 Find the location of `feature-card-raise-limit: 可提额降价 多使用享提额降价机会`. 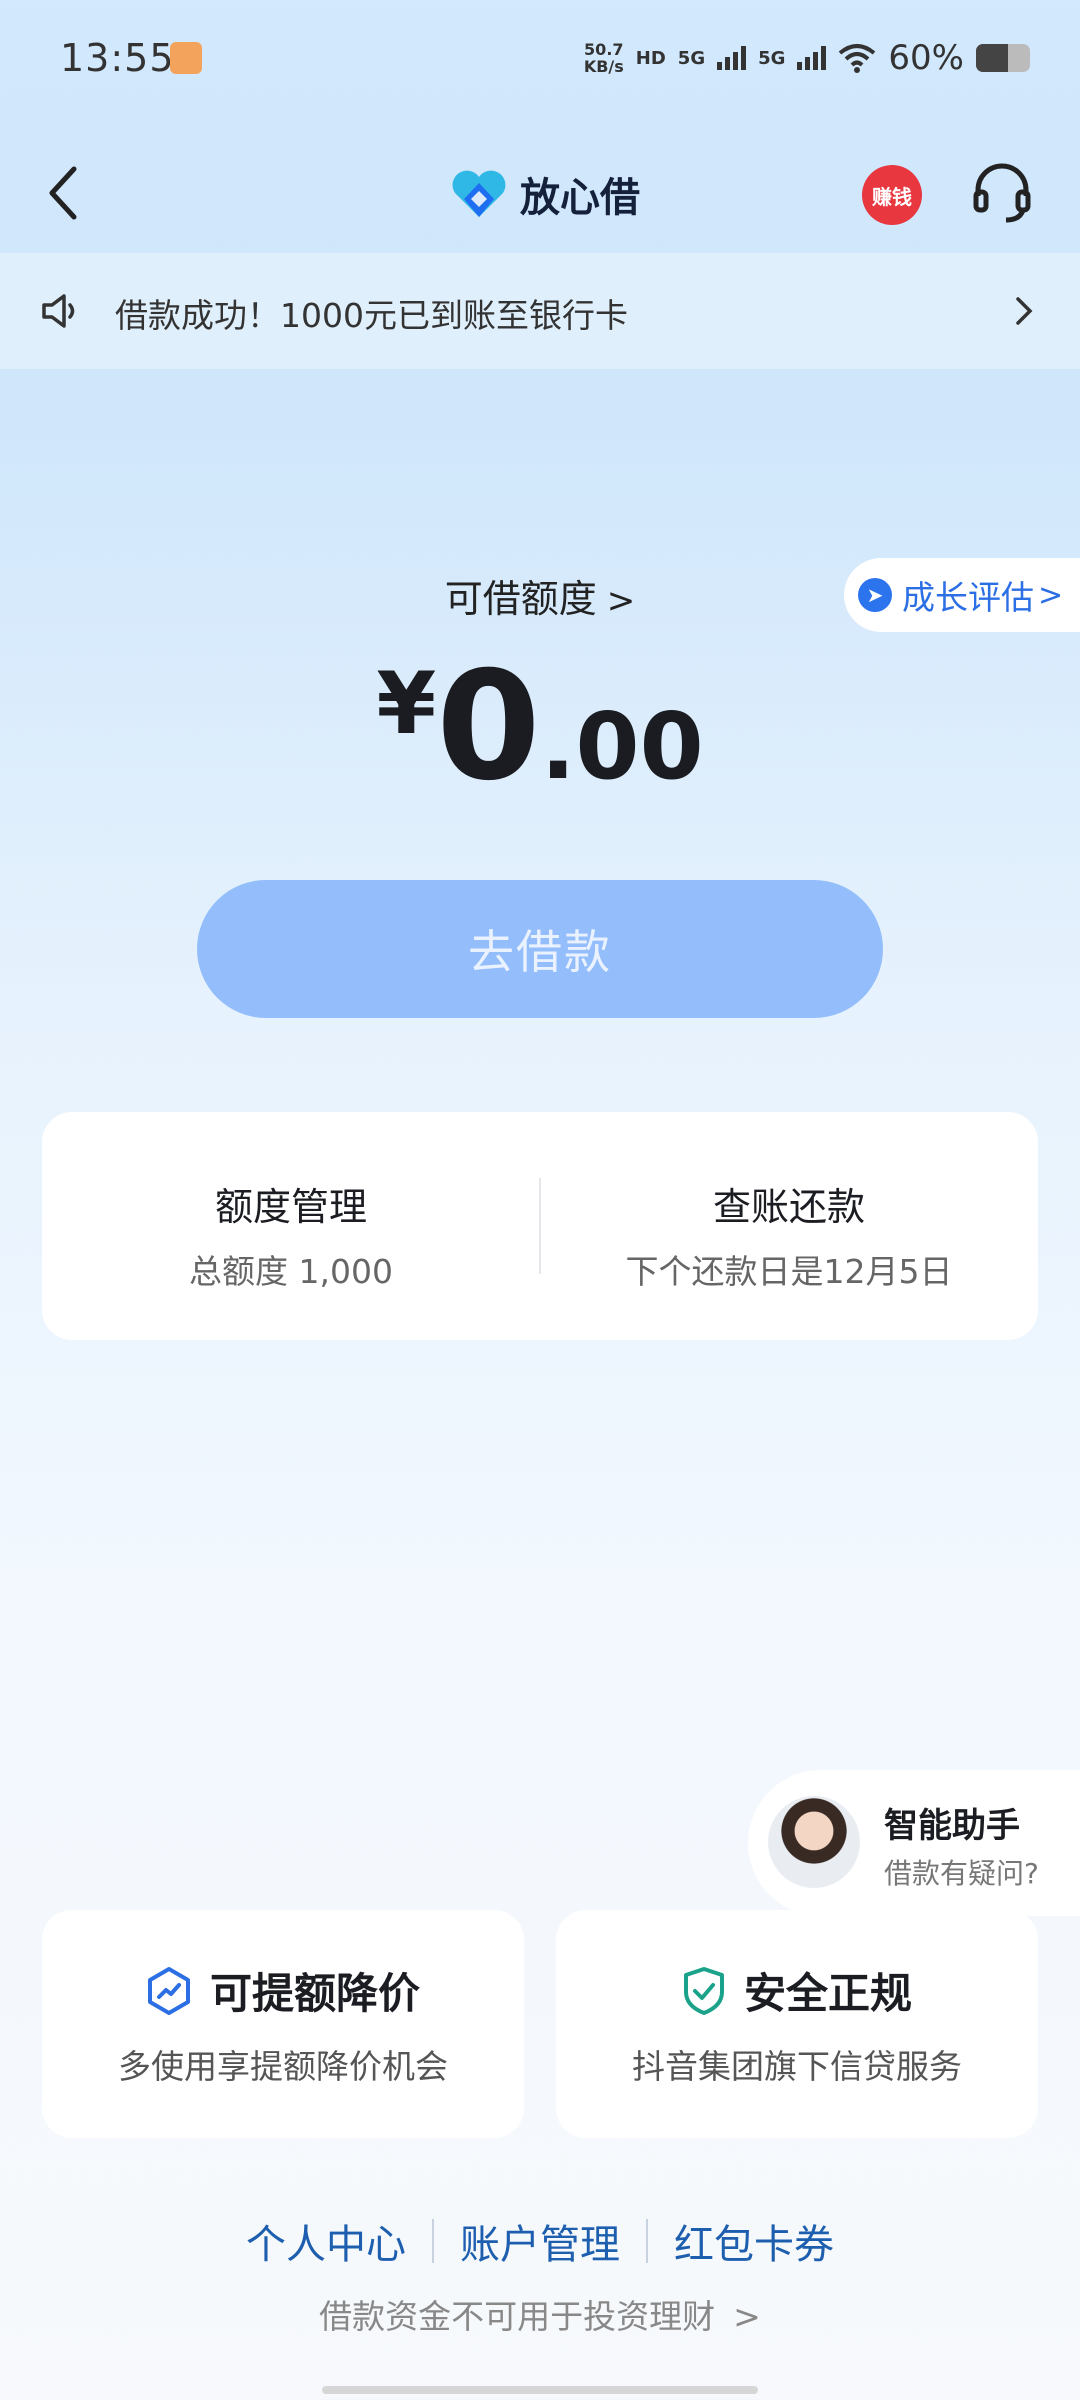

feature-card-raise-limit: 可提额降价 多使用享提额降价机会 is located at coordinates (283, 2024).